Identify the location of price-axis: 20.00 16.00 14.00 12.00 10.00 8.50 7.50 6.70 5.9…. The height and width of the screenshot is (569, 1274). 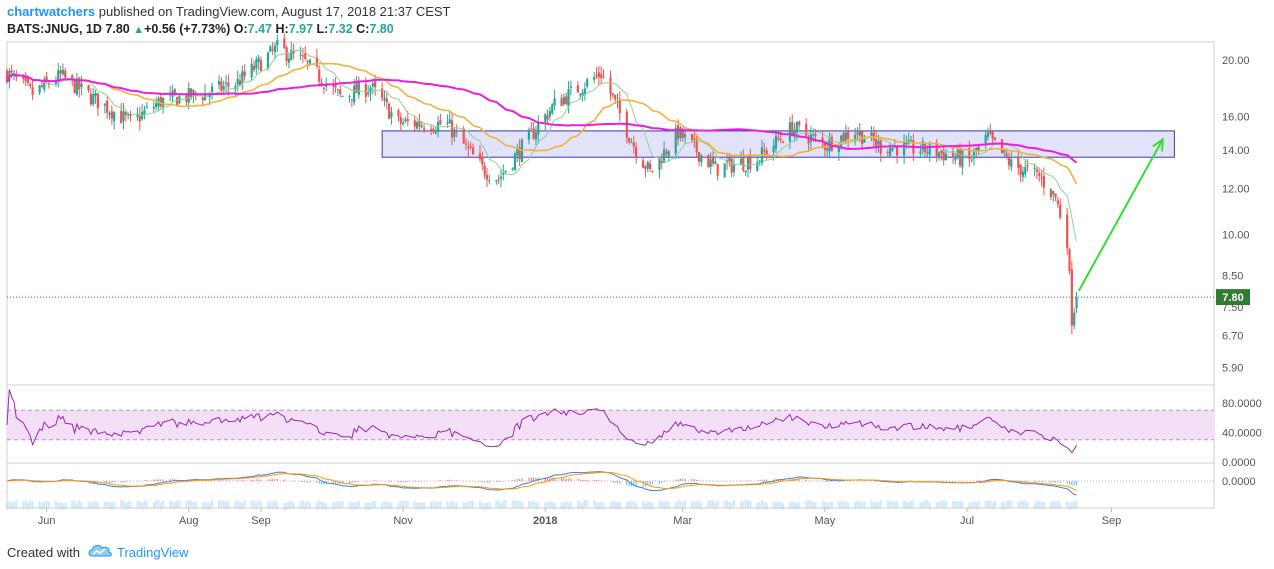
(1242, 271).